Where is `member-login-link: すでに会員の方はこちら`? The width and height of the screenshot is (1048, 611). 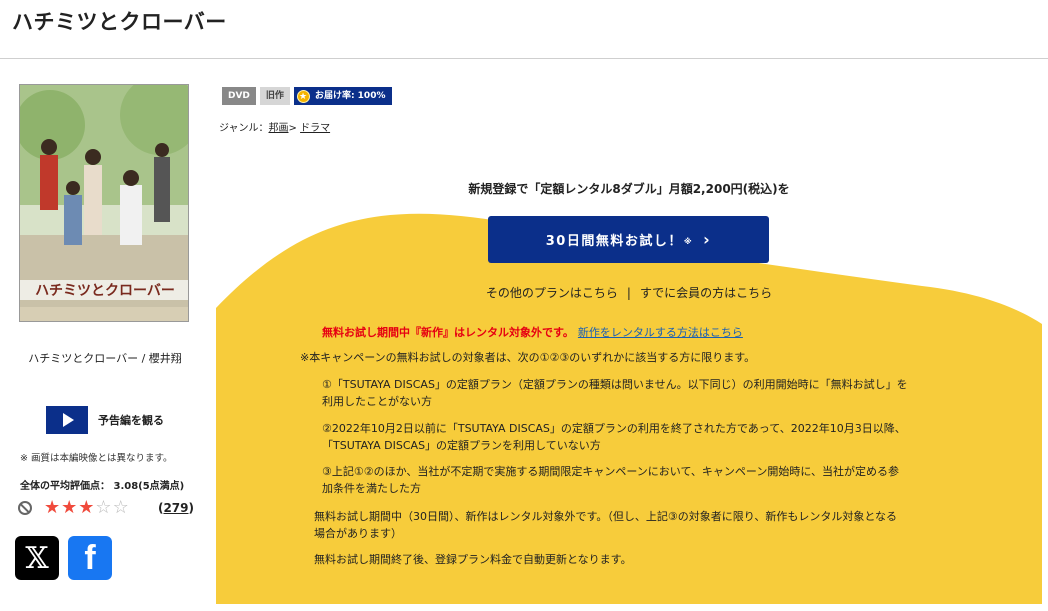
member-login-link: すでに会員の方はこちら is located at coordinates (706, 293).